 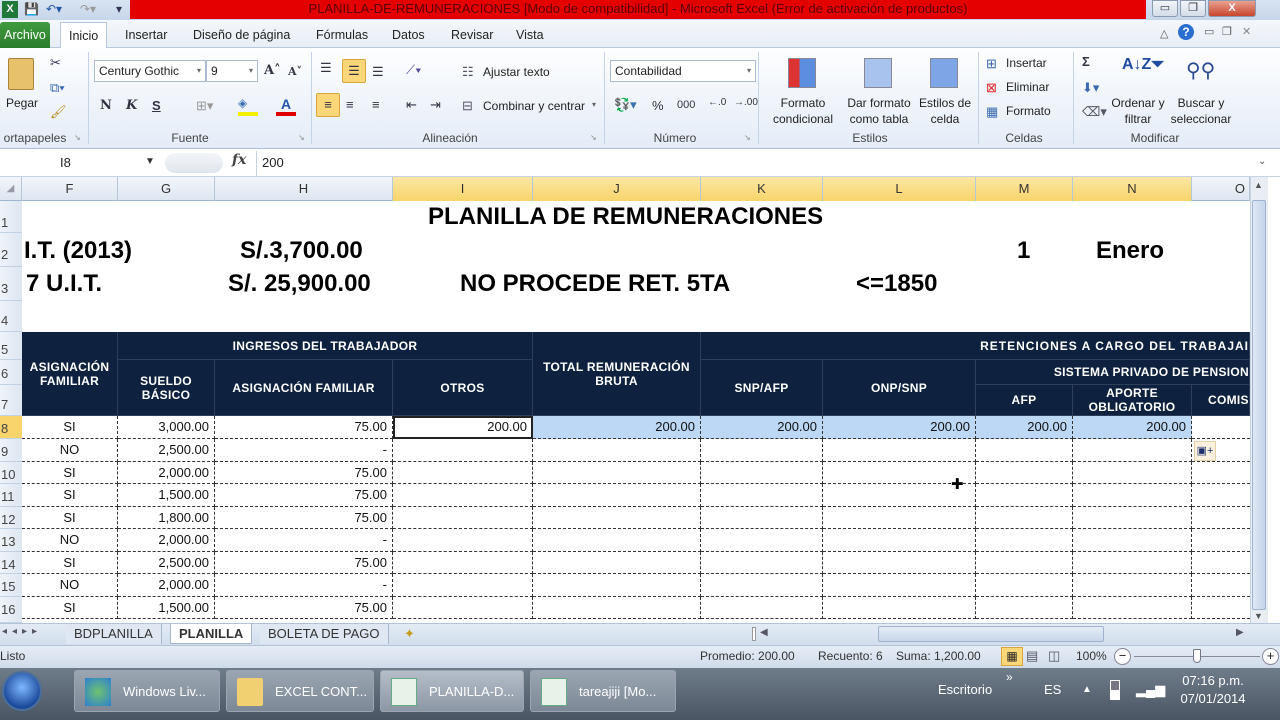 I want to click on snp-afp-cell: 200.00, so click(x=762, y=427).